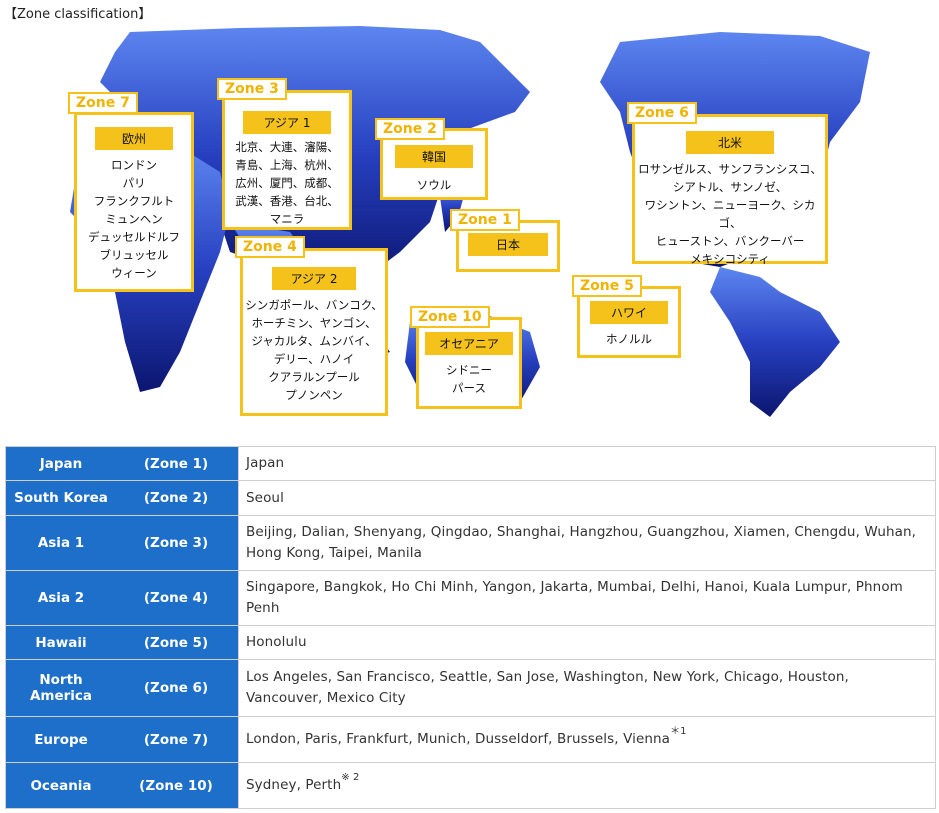 The height and width of the screenshot is (813, 939). Describe the element at coordinates (629, 339) in the screenshot. I see `zone5-cities: ホノルル` at that location.